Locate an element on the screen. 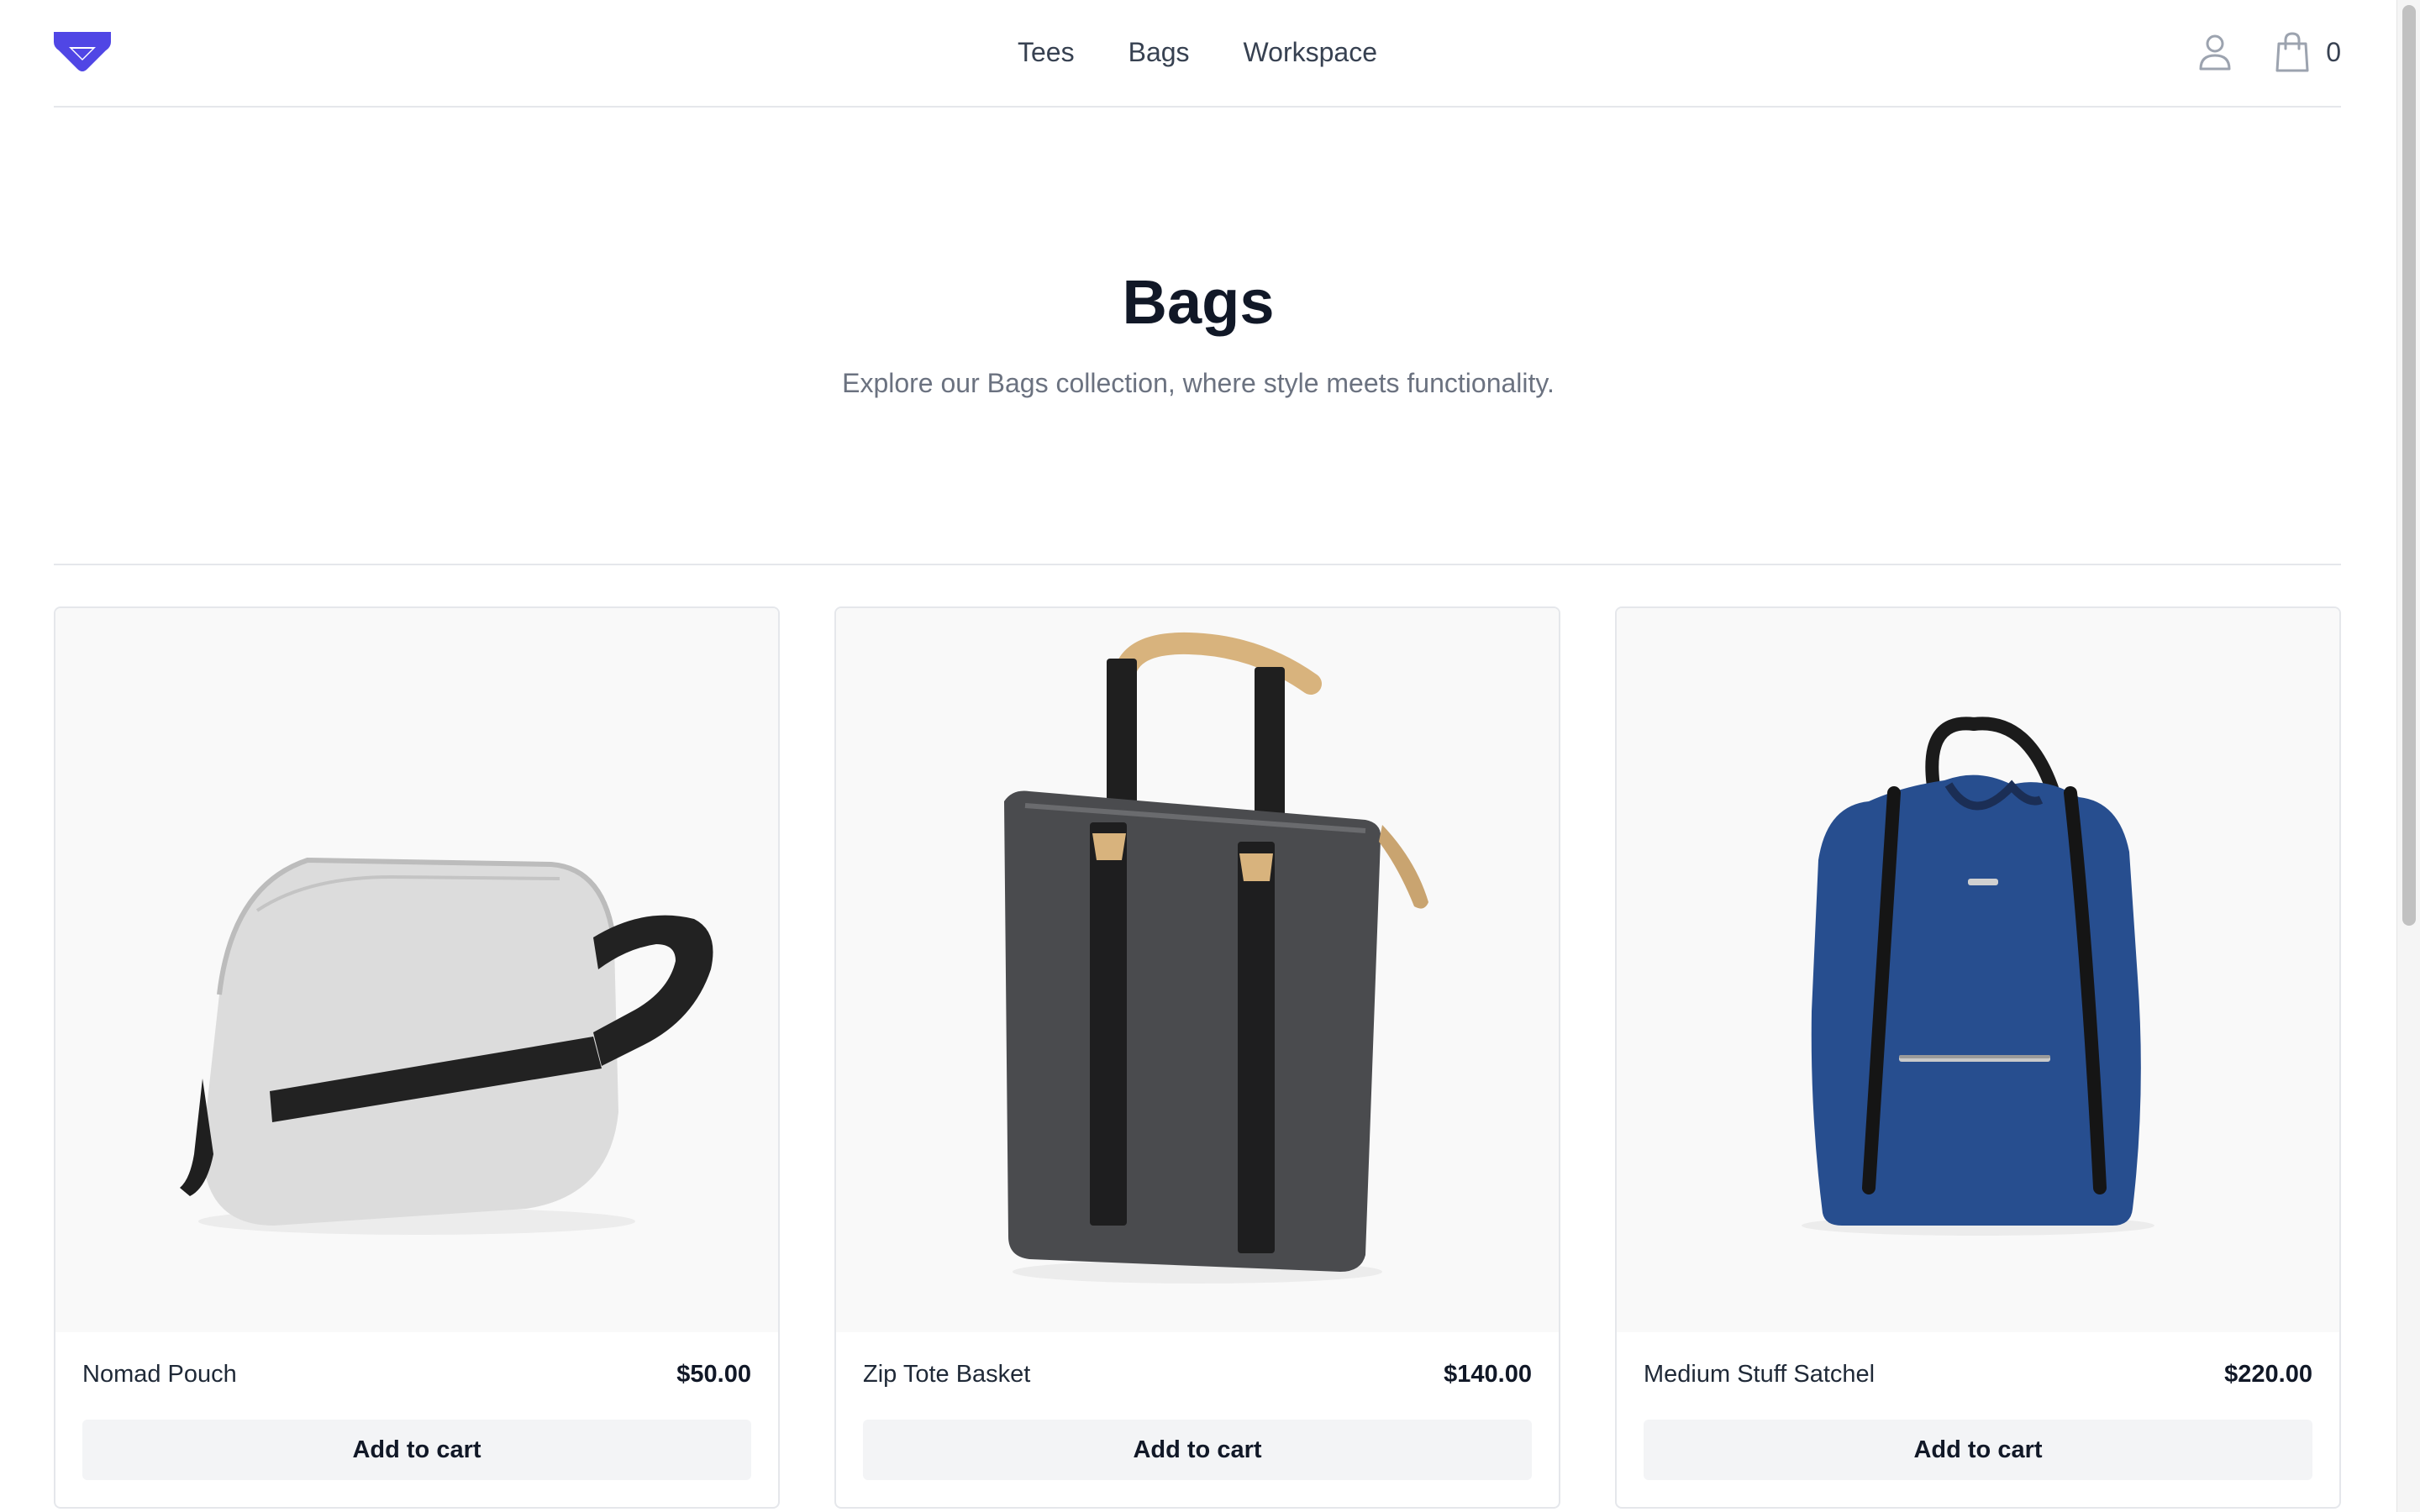 This screenshot has width=2420, height=1512. product-price: $50.00 is located at coordinates (713, 1374).